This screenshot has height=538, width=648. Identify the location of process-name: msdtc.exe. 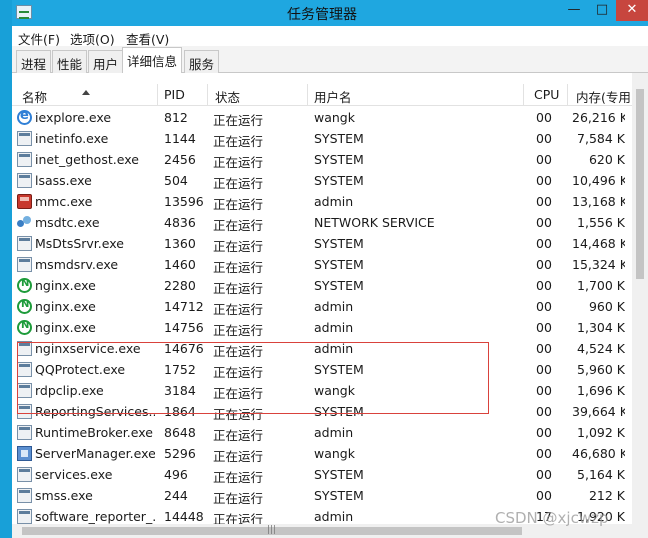
(67, 222).